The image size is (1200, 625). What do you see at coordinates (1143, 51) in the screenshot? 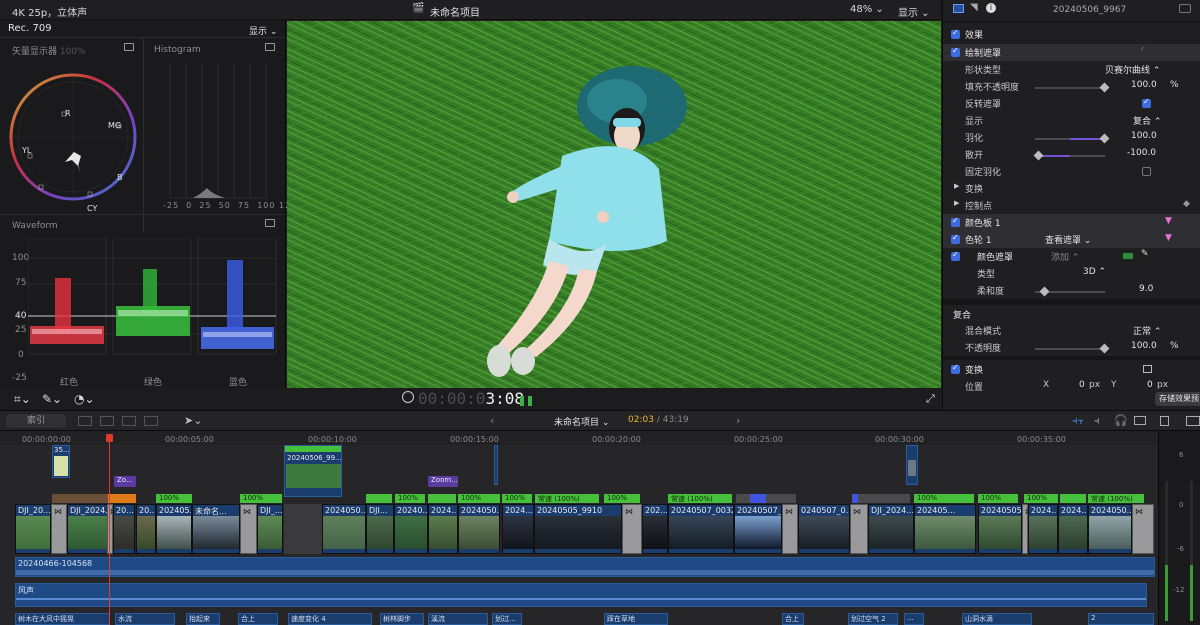
I see `mask-shape-icon: ◜` at bounding box center [1143, 51].